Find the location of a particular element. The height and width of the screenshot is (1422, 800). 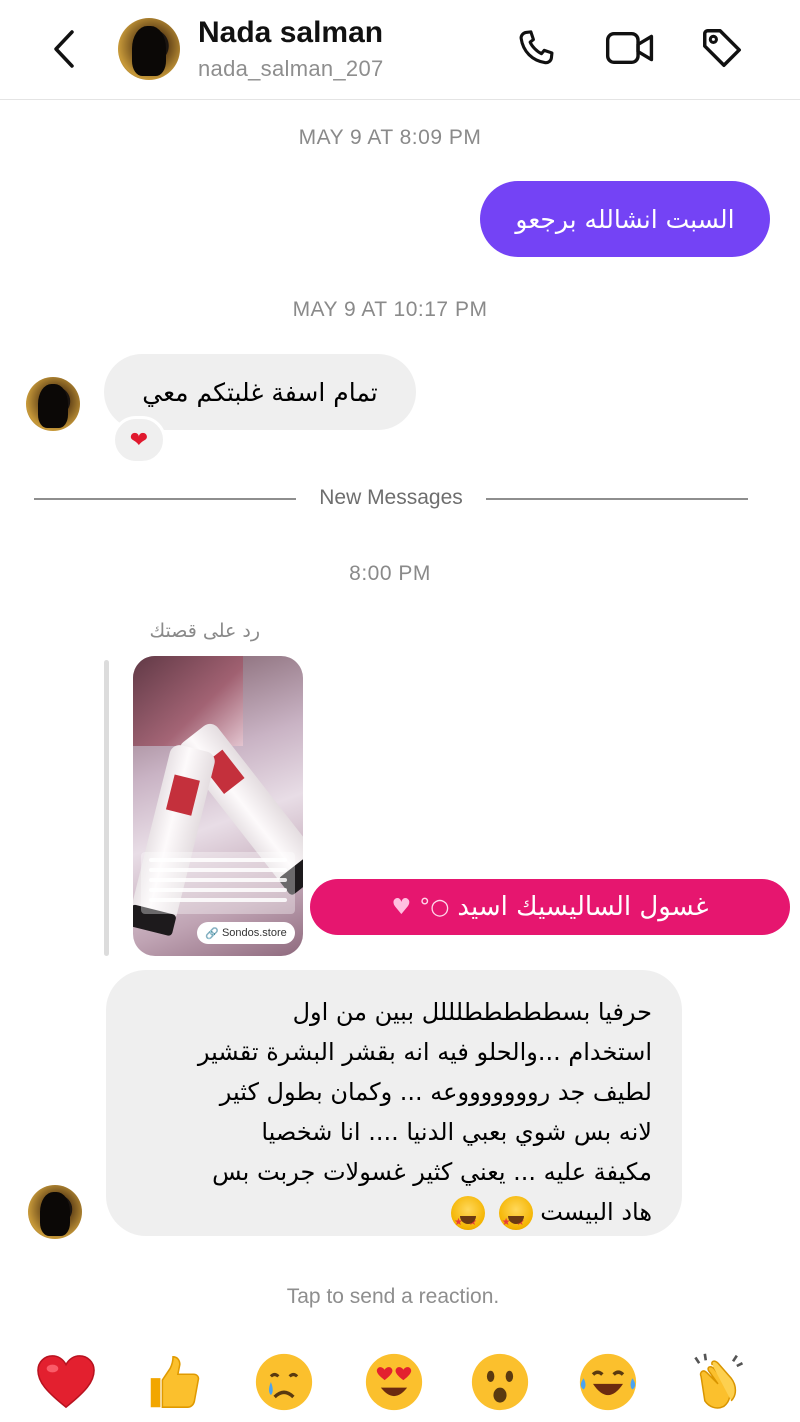

outgoing-message: غسول الساليسيك اسيد ○° ♥ is located at coordinates (550, 907).